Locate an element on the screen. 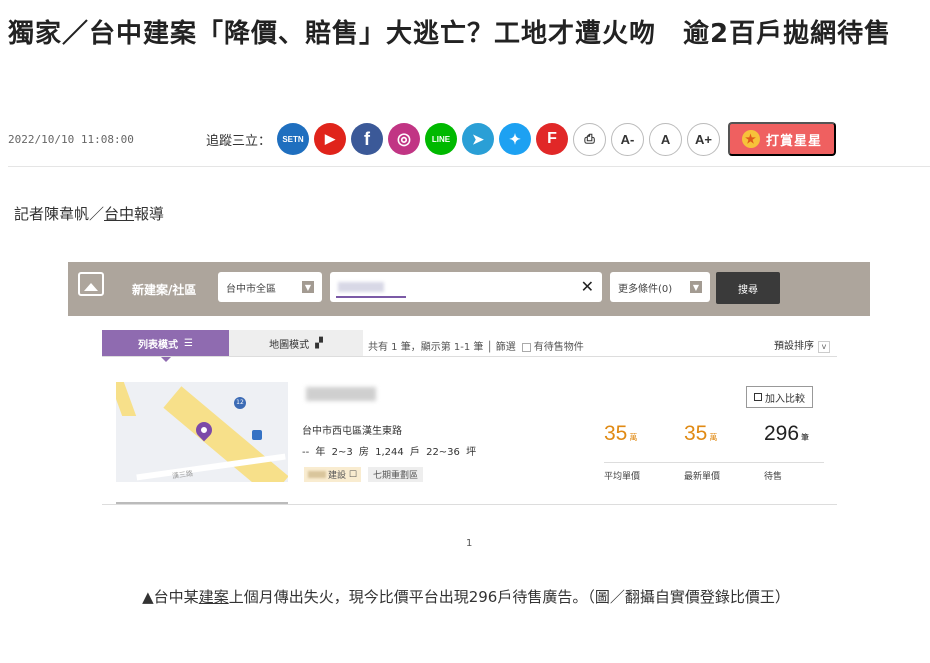  flipboard-icon: F is located at coordinates (552, 139).